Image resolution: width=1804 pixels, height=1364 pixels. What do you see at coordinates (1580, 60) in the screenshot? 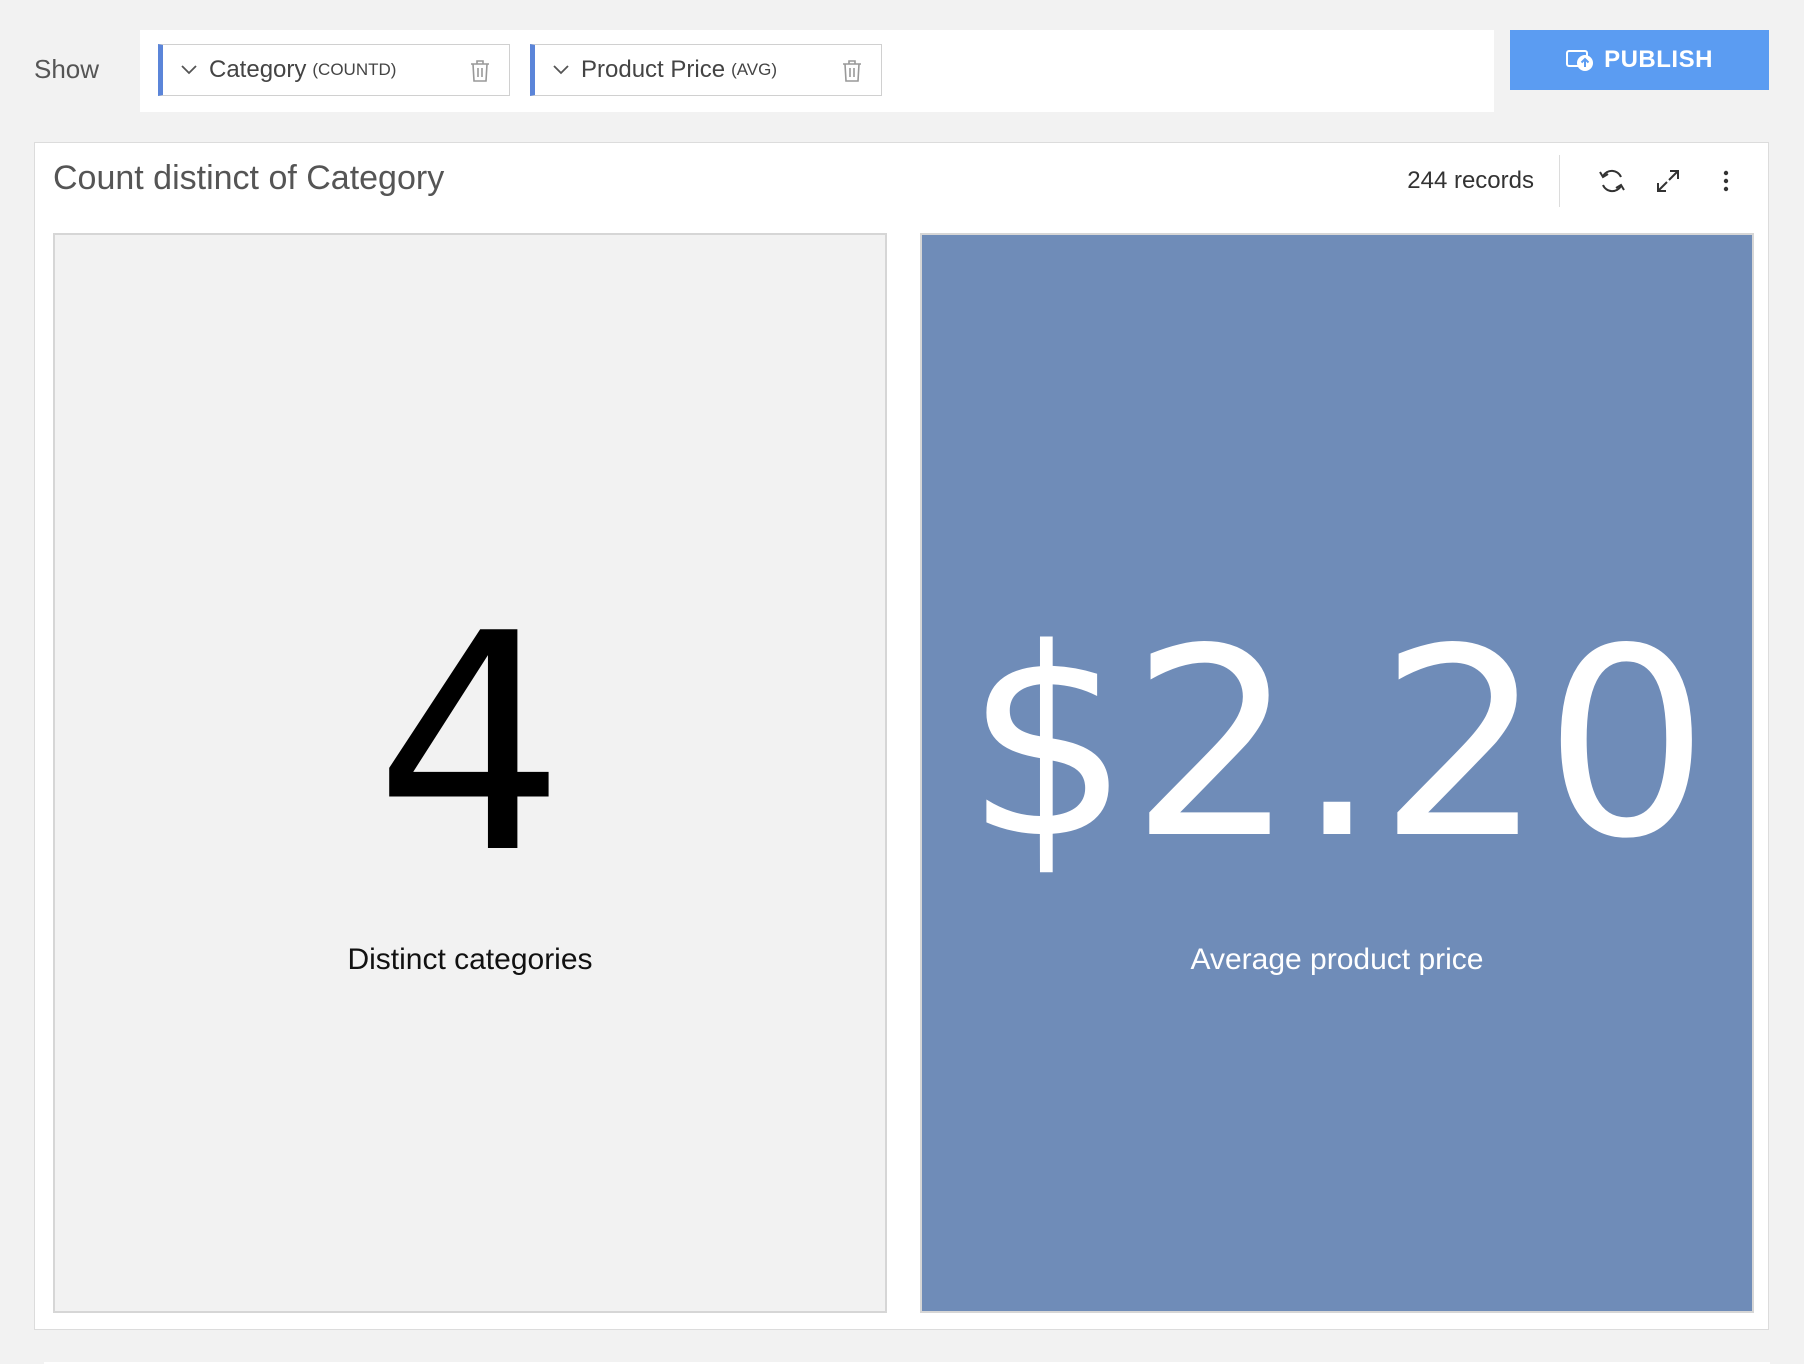
I see `publish-icon` at bounding box center [1580, 60].